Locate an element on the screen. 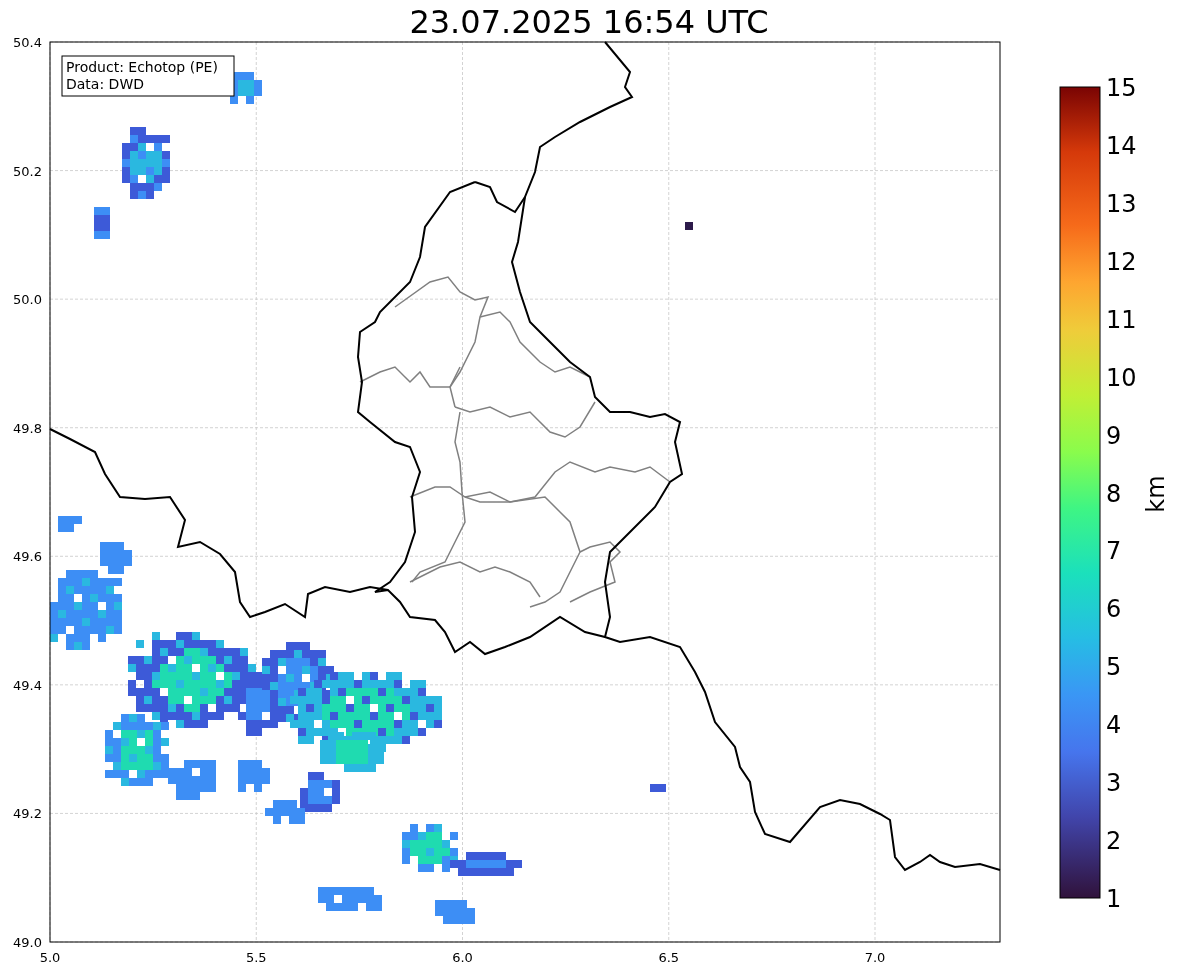 The width and height of the screenshot is (1178, 976). colorbar-tick-label: 15 is located at coordinates (1121, 88).